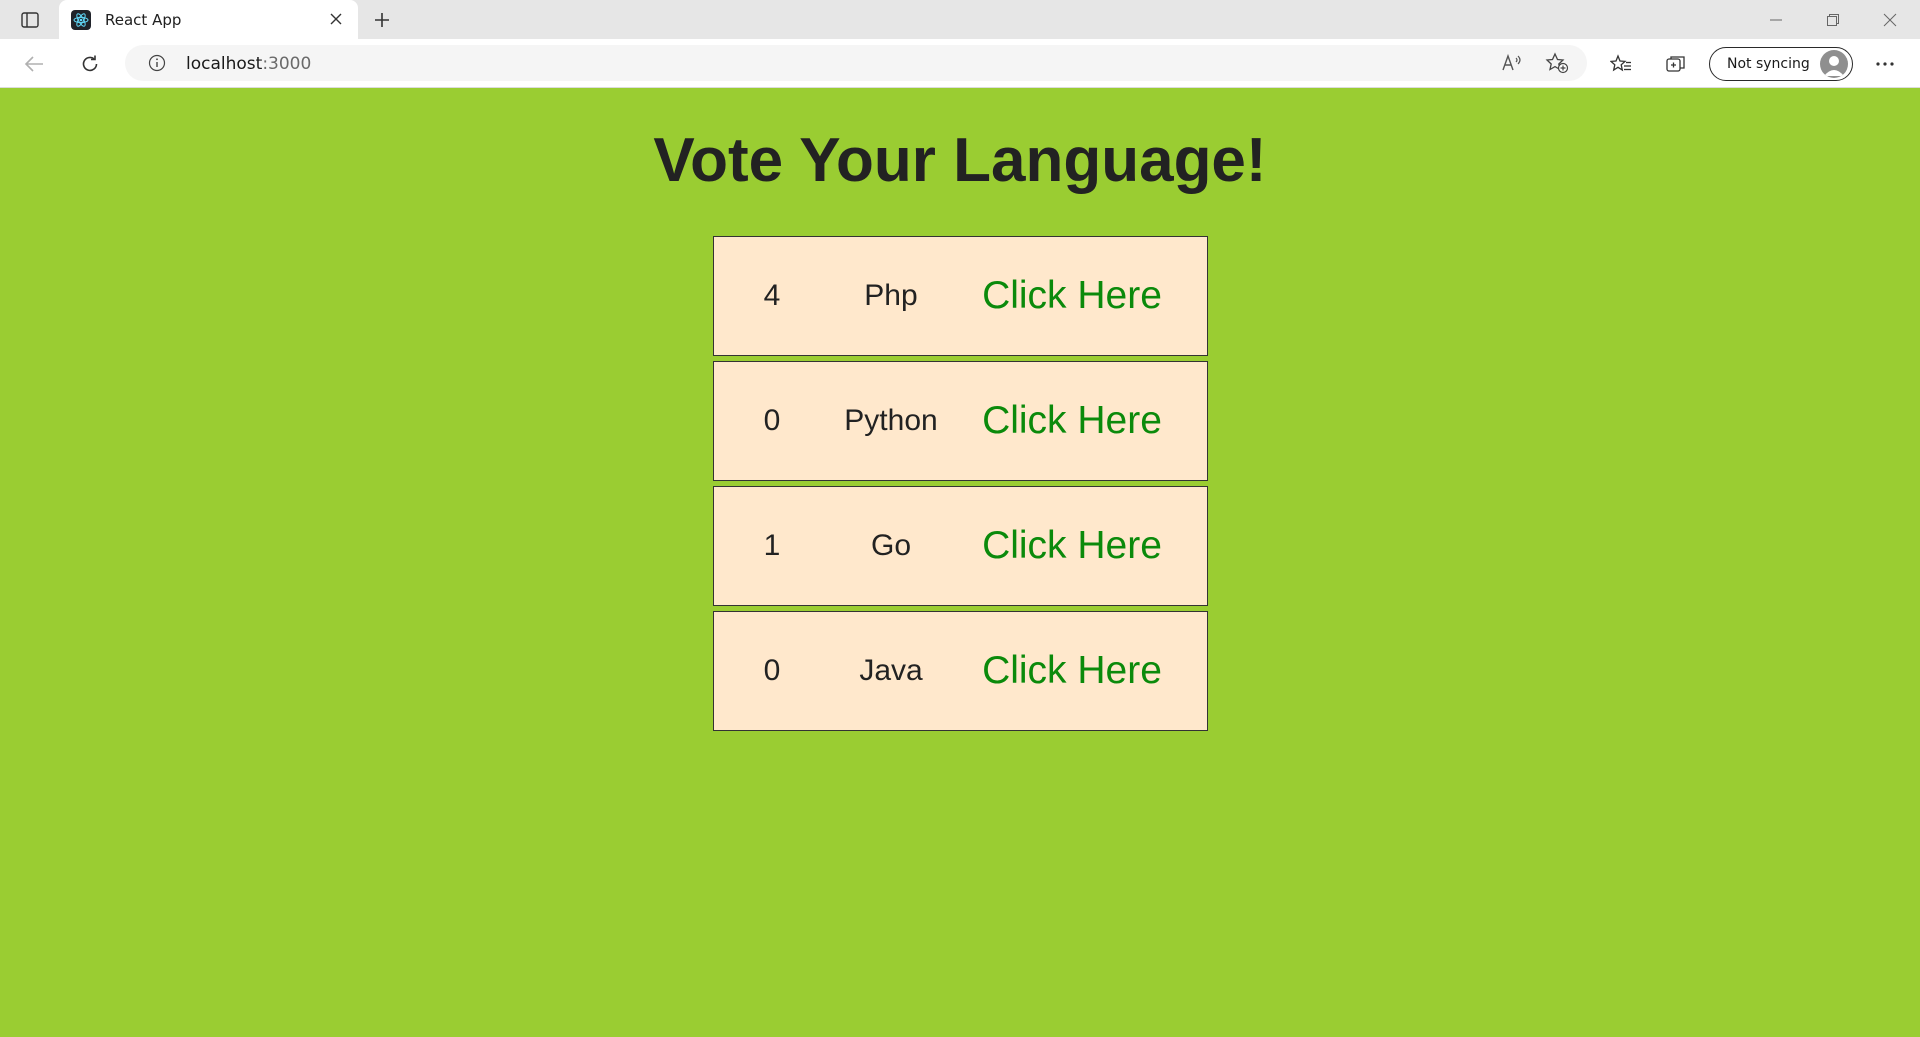 This screenshot has width=1920, height=1037. I want to click on back-arrow-icon, so click(34, 64).